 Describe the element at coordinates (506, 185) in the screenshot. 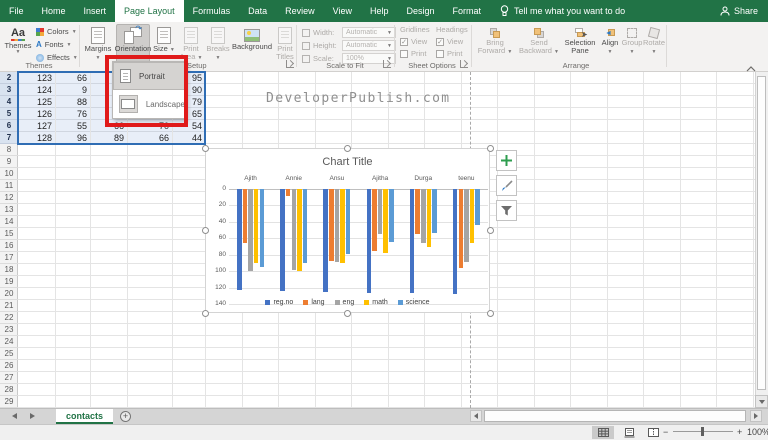

I see `chart-styles-brush-icon` at that location.